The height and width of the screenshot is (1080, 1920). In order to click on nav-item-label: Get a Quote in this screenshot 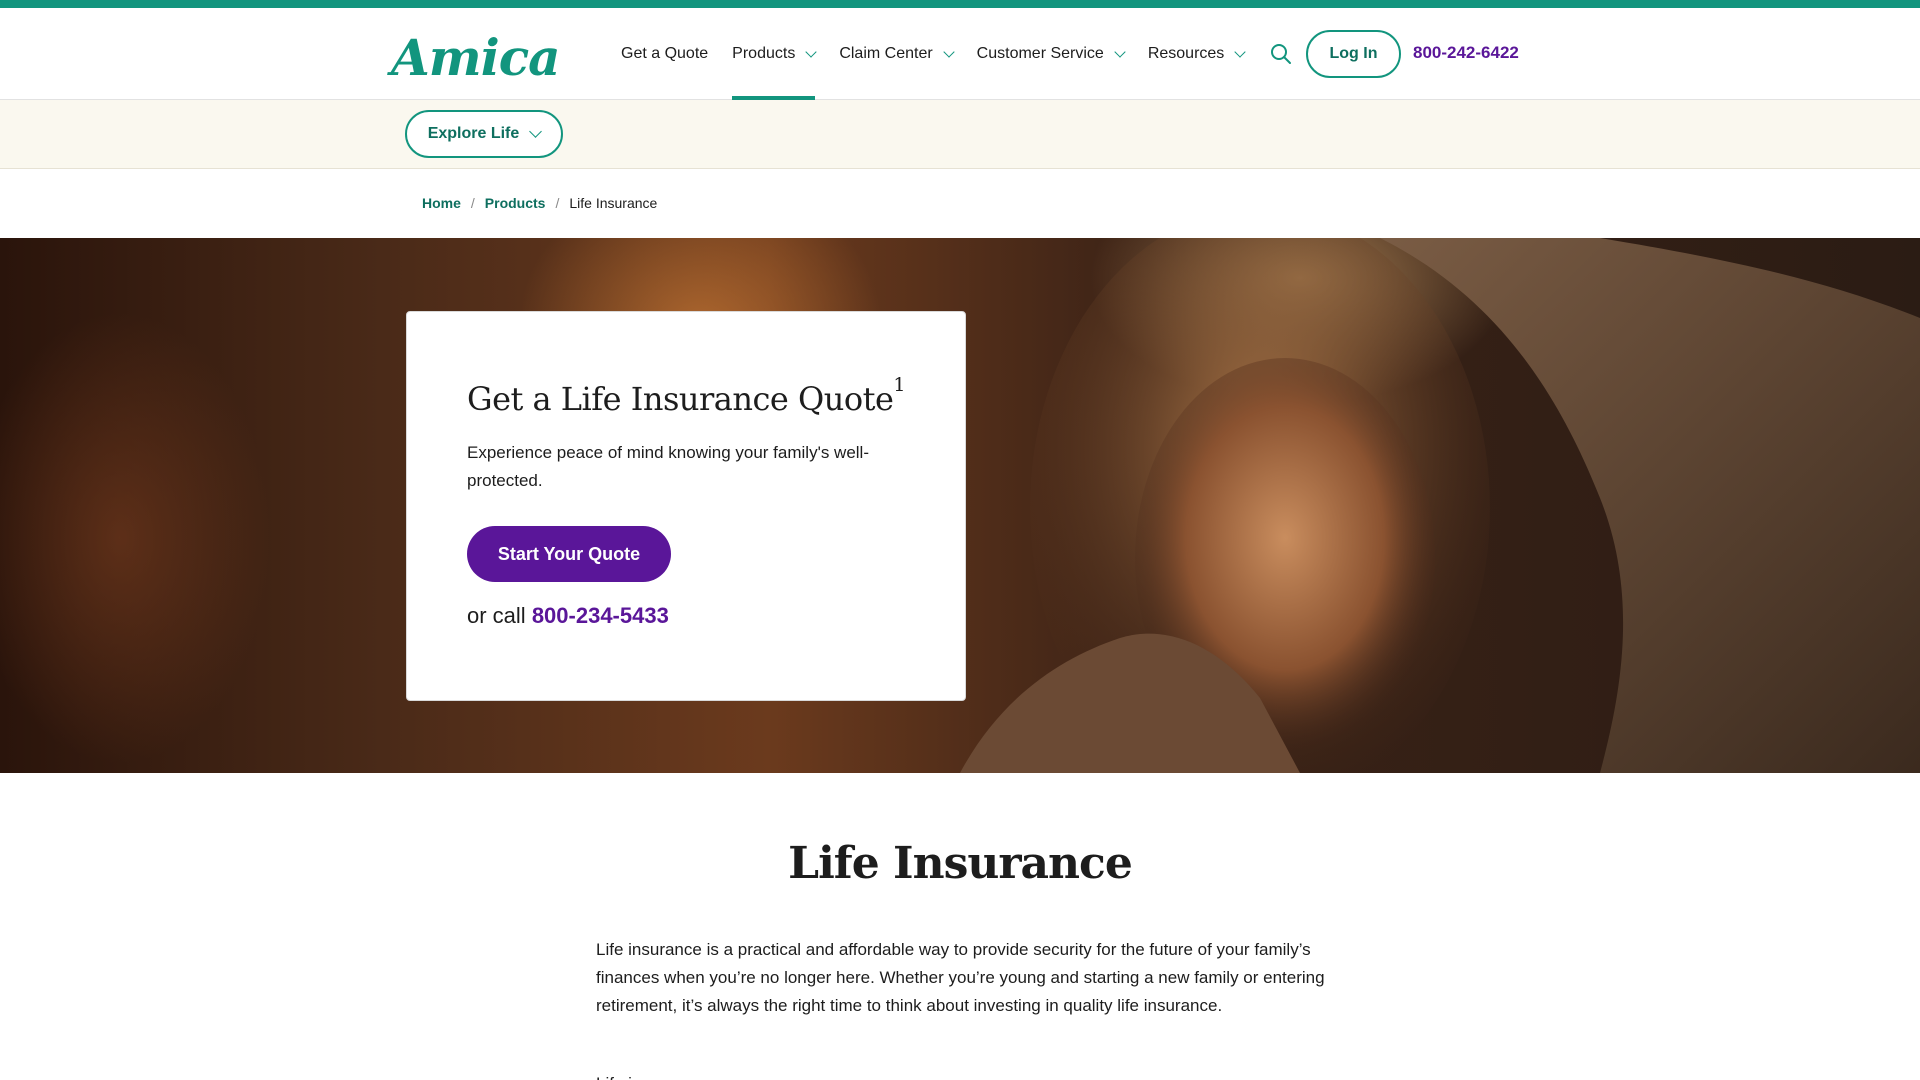, I will do `click(665, 53)`.